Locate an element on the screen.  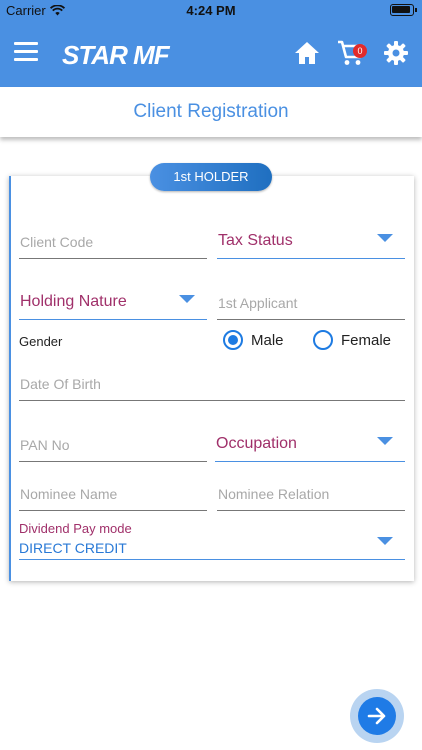
gender-label: Gender is located at coordinates (41, 341).